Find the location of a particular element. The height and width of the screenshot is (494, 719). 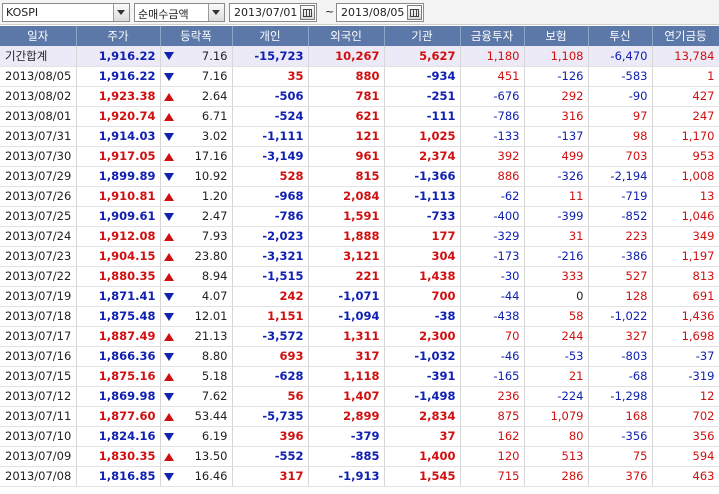

cell-insurance: 333 is located at coordinates (556, 276).